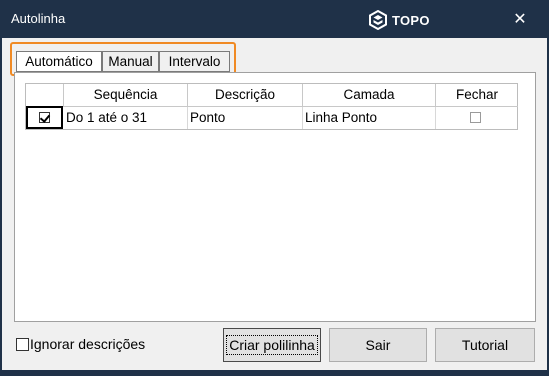 The image size is (549, 376). I want to click on ignorar-descricoes-option: Ignorar descrições, so click(80, 344).